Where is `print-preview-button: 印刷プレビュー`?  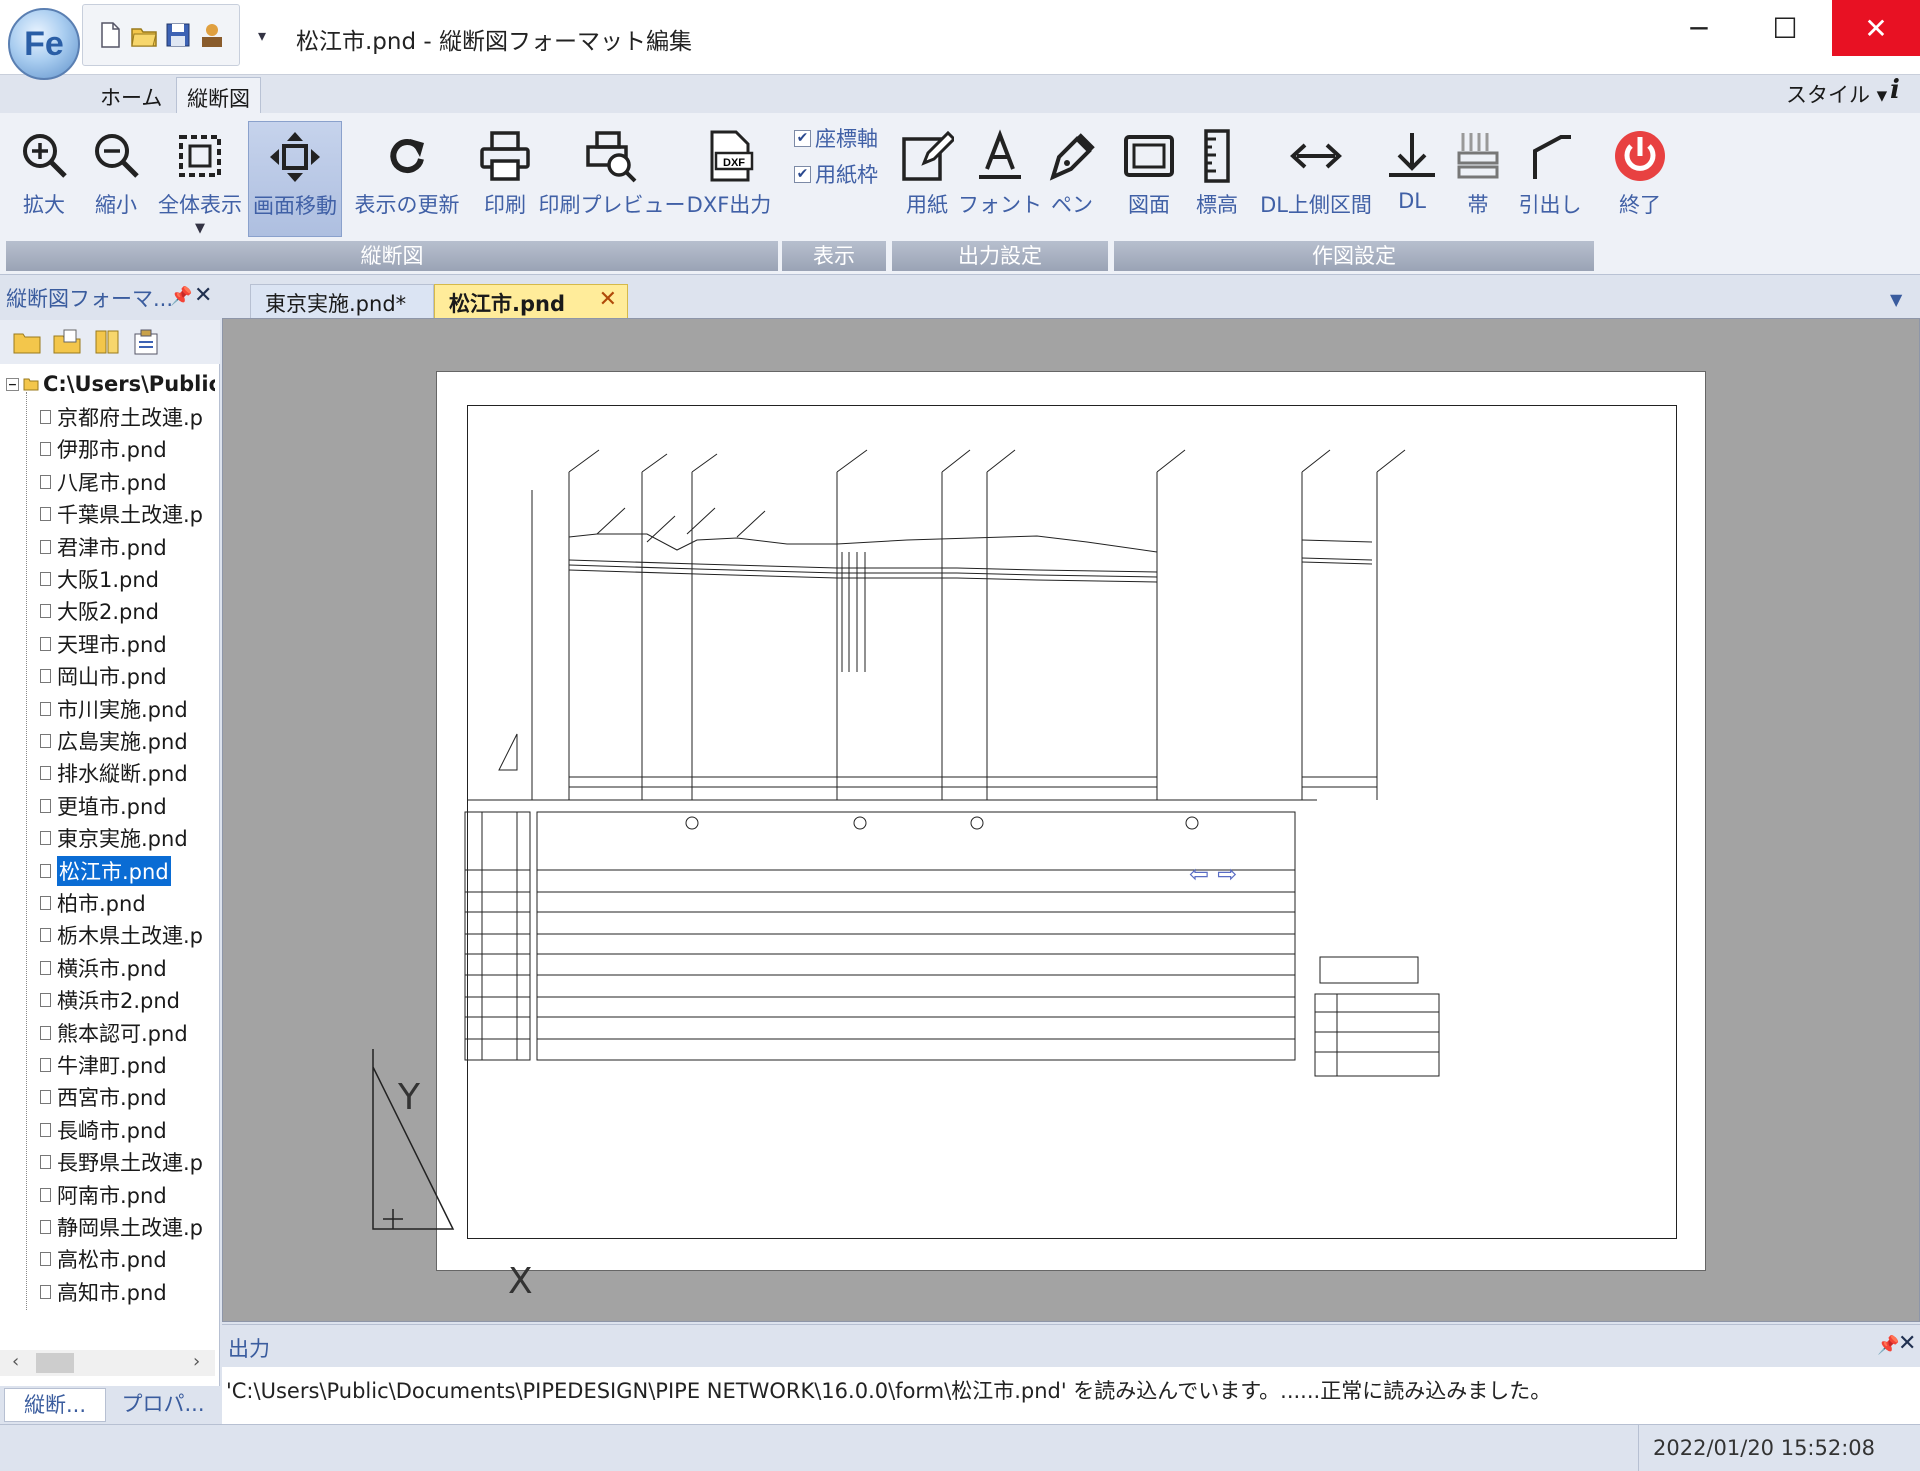
print-preview-button: 印刷プレビュー is located at coordinates (612, 179).